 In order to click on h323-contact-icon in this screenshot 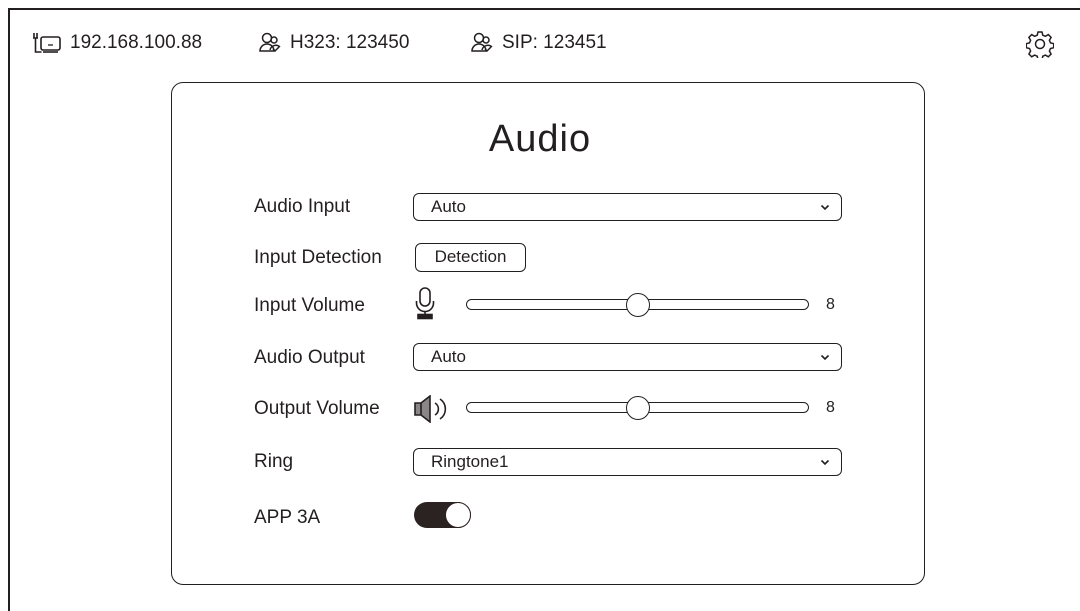, I will do `click(270, 43)`.